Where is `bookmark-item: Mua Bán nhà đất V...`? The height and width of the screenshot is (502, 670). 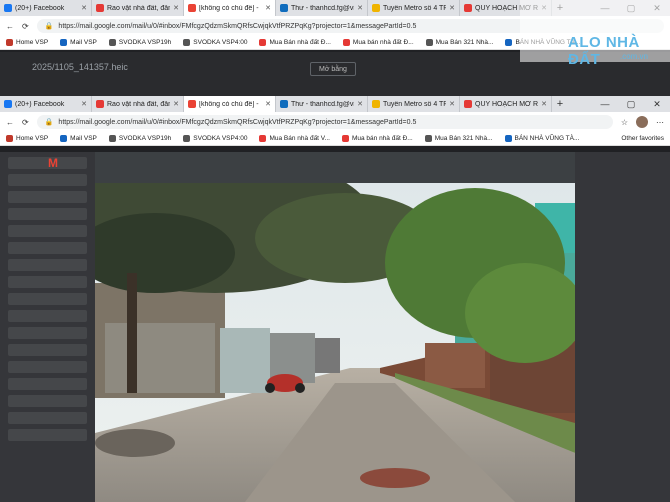 bookmark-item: Mua Bán nhà đất V... is located at coordinates (294, 138).